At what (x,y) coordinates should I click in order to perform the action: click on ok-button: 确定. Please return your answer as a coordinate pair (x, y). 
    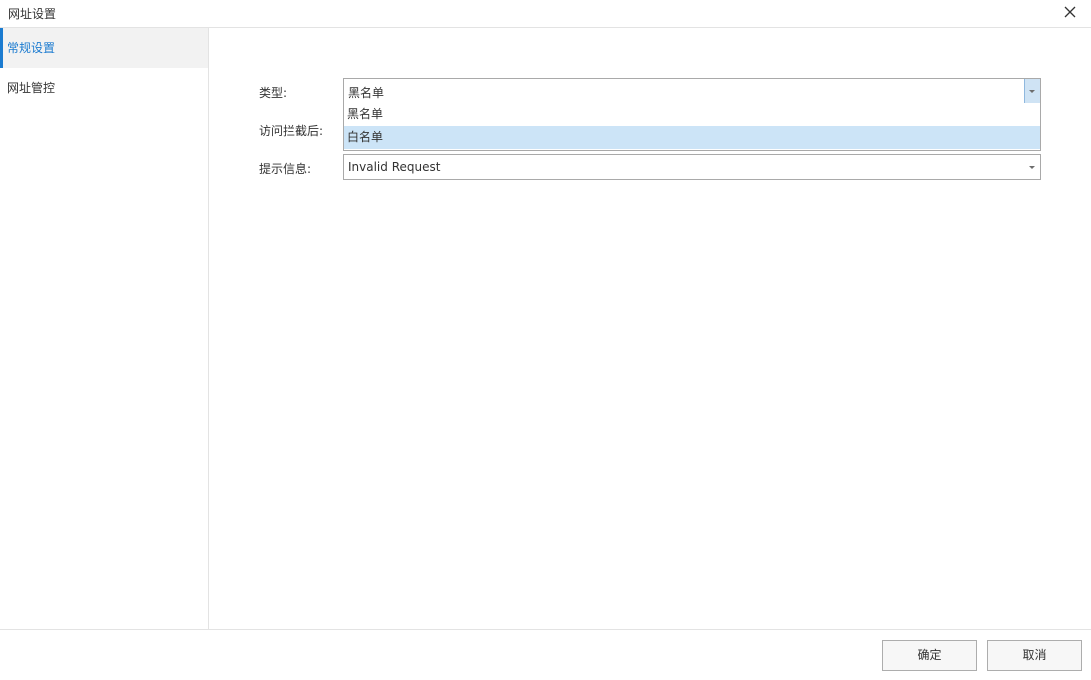
    Looking at the image, I should click on (929, 655).